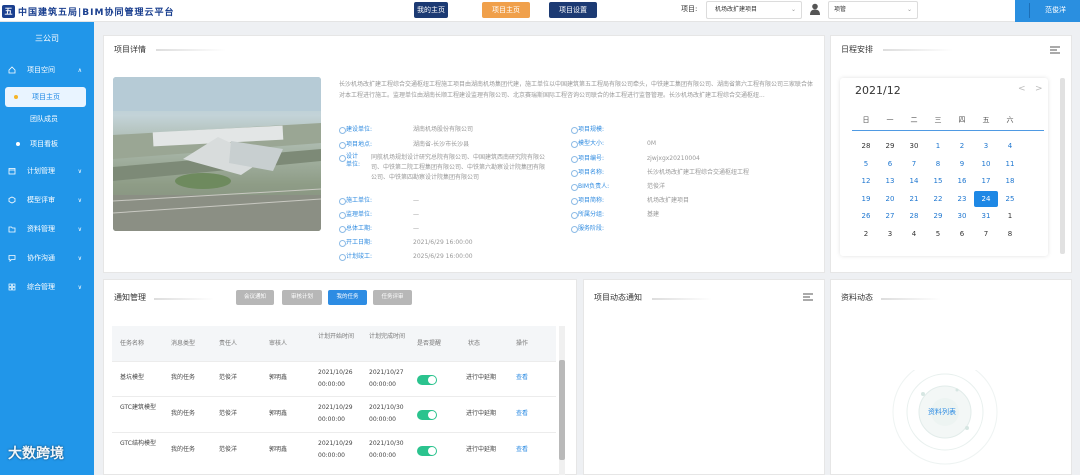 Image resolution: width=1080 pixels, height=475 pixels. I want to click on user-menu: 范俊洋, so click(1047, 11).